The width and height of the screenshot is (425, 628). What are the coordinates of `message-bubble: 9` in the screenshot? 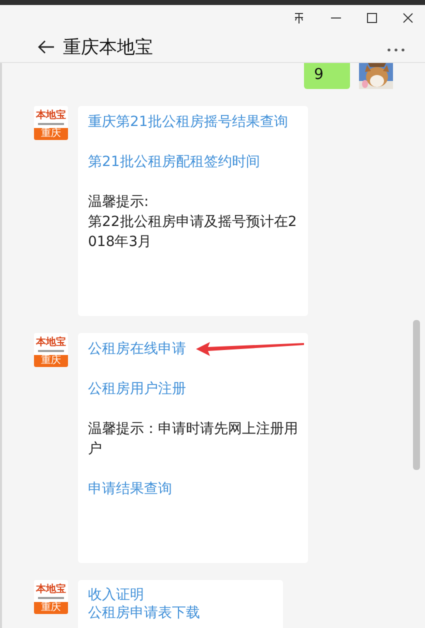 It's located at (327, 76).